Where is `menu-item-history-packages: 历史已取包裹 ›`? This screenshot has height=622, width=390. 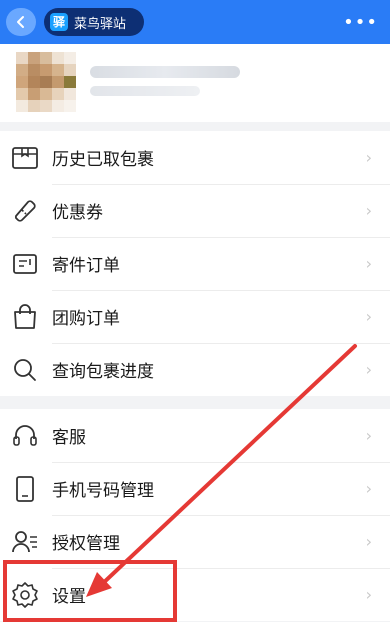 menu-item-history-packages: 历史已取包裹 › is located at coordinates (195, 157).